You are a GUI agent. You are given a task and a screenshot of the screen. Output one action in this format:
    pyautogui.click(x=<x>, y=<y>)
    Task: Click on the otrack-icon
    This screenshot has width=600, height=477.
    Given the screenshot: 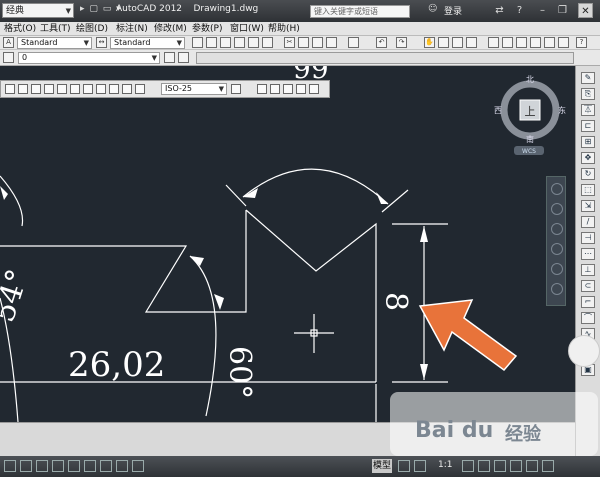 What is the action you would take?
    pyautogui.click(x=90, y=466)
    